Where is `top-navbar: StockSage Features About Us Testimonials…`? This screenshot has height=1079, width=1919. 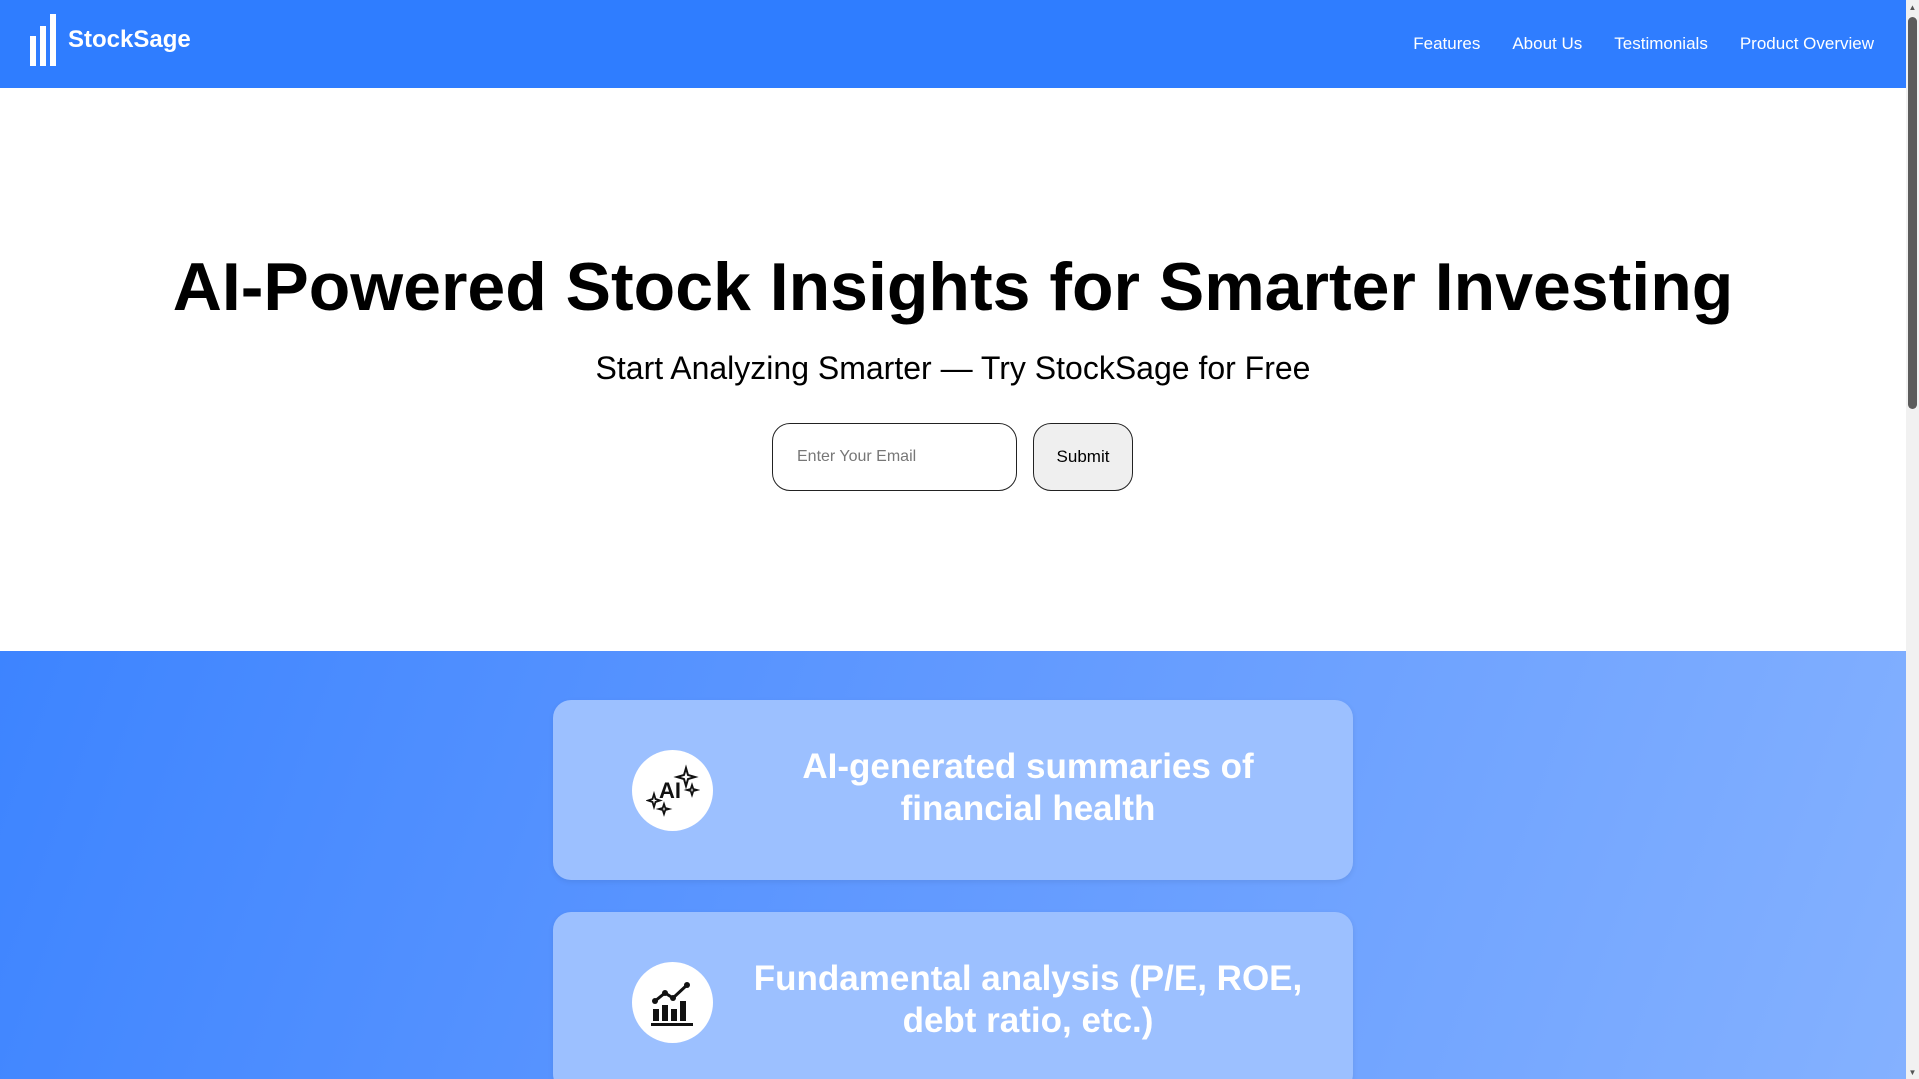 top-navbar: StockSage Features About Us Testimonials… is located at coordinates (953, 44).